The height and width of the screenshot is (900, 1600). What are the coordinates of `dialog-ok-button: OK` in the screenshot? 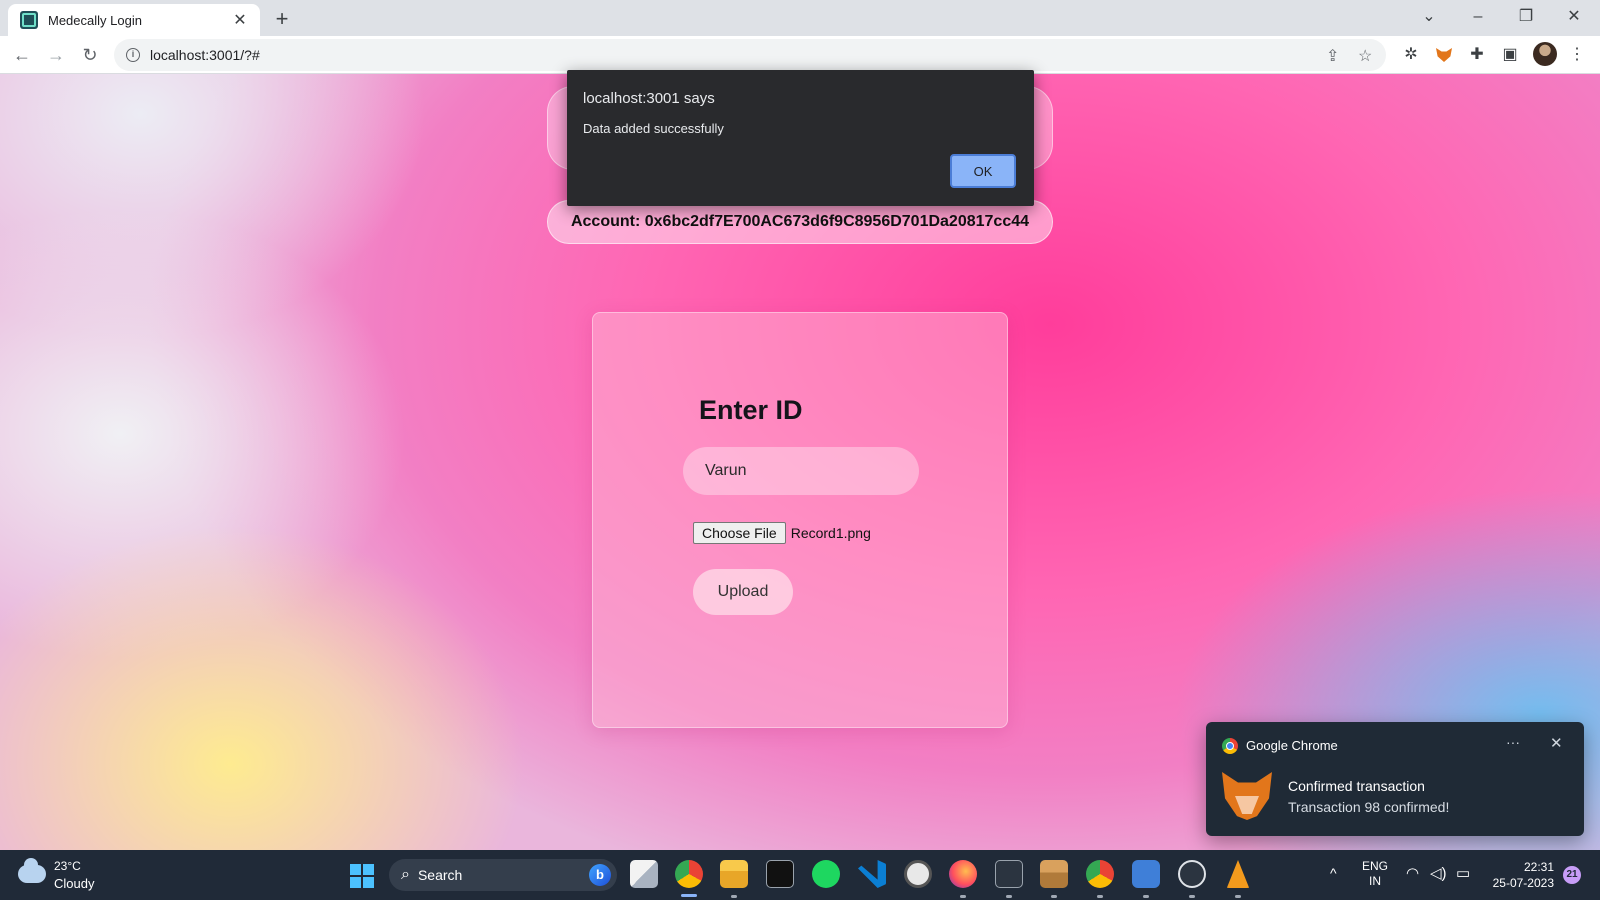 It's located at (983, 171).